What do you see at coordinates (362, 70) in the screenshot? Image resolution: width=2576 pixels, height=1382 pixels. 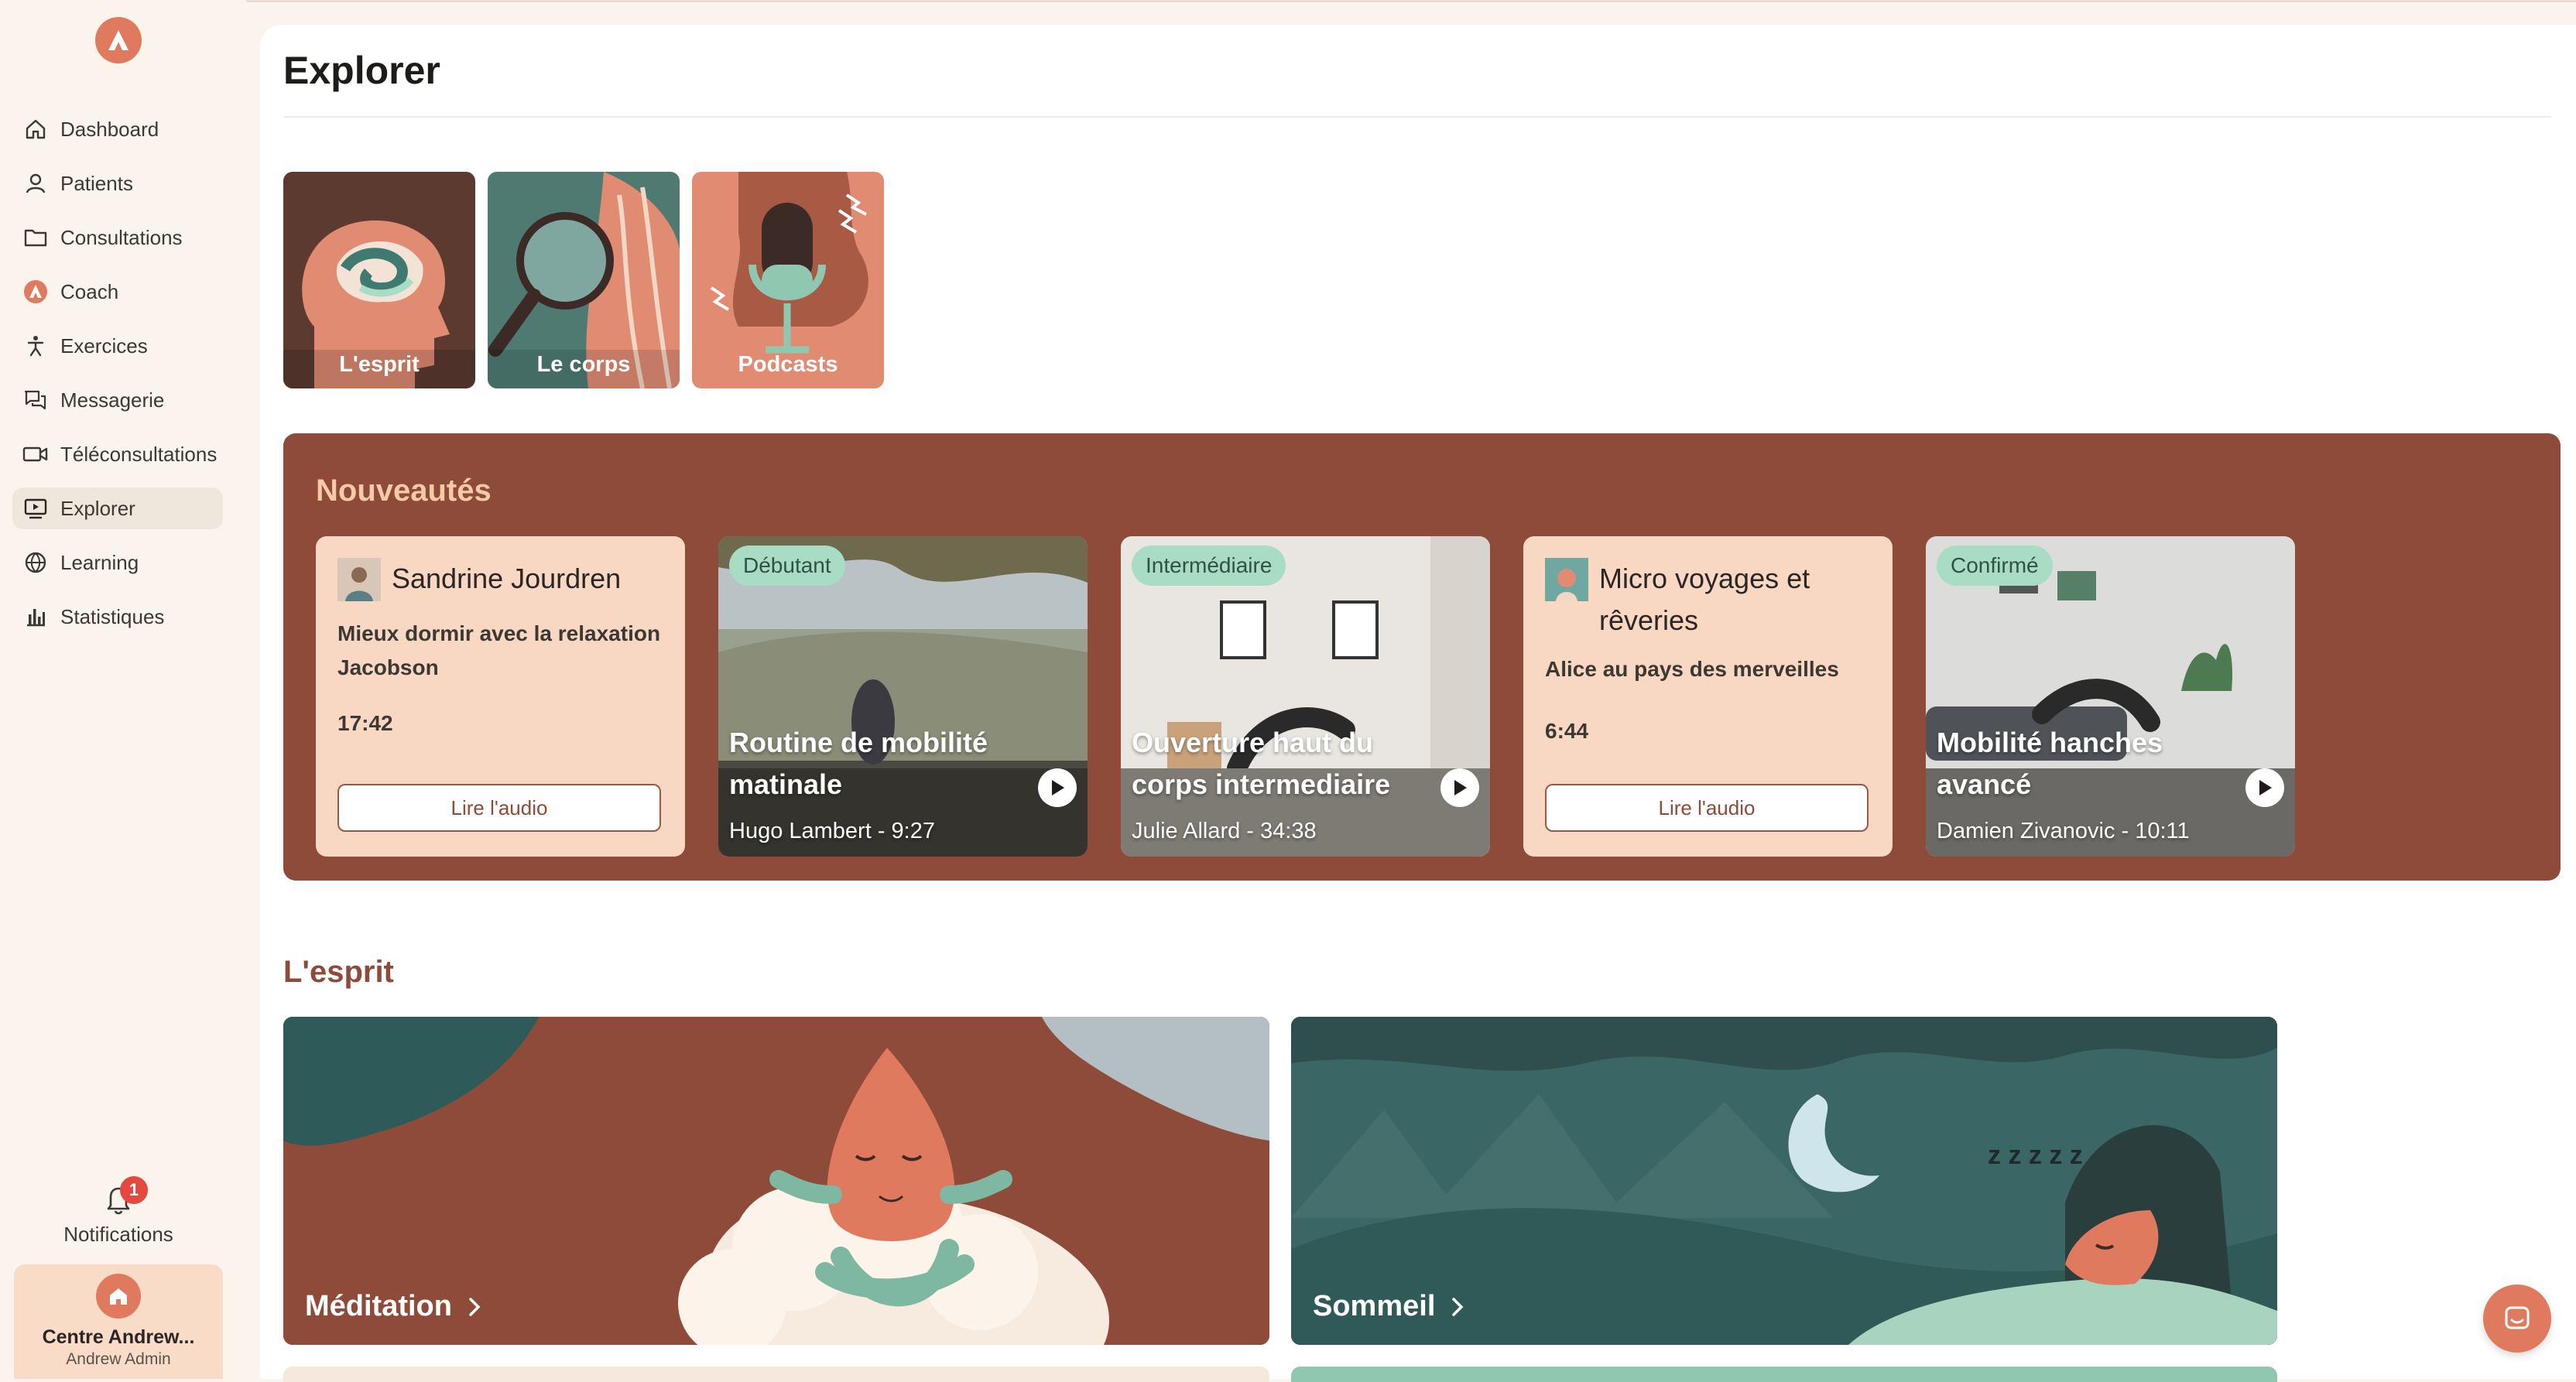 I see `page-title: Explorer` at bounding box center [362, 70].